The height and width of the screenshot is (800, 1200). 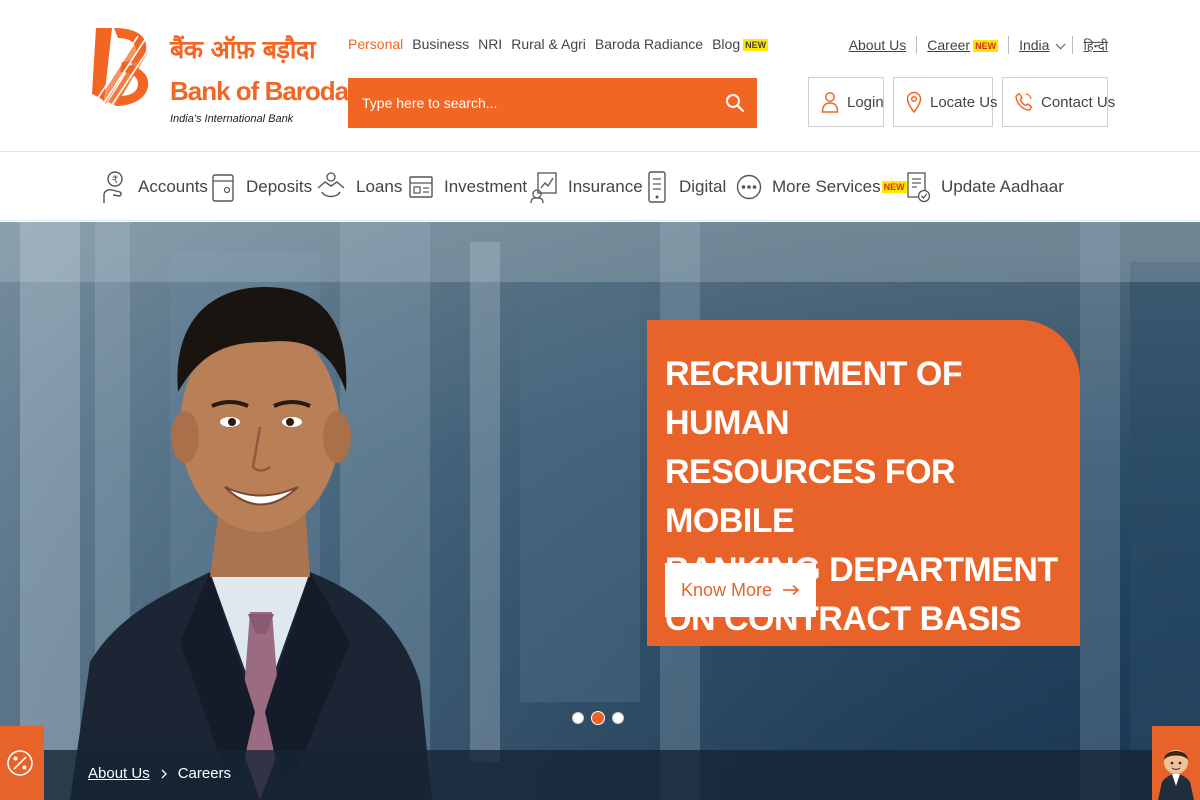 What do you see at coordinates (1034, 45) in the screenshot?
I see `country-label: India` at bounding box center [1034, 45].